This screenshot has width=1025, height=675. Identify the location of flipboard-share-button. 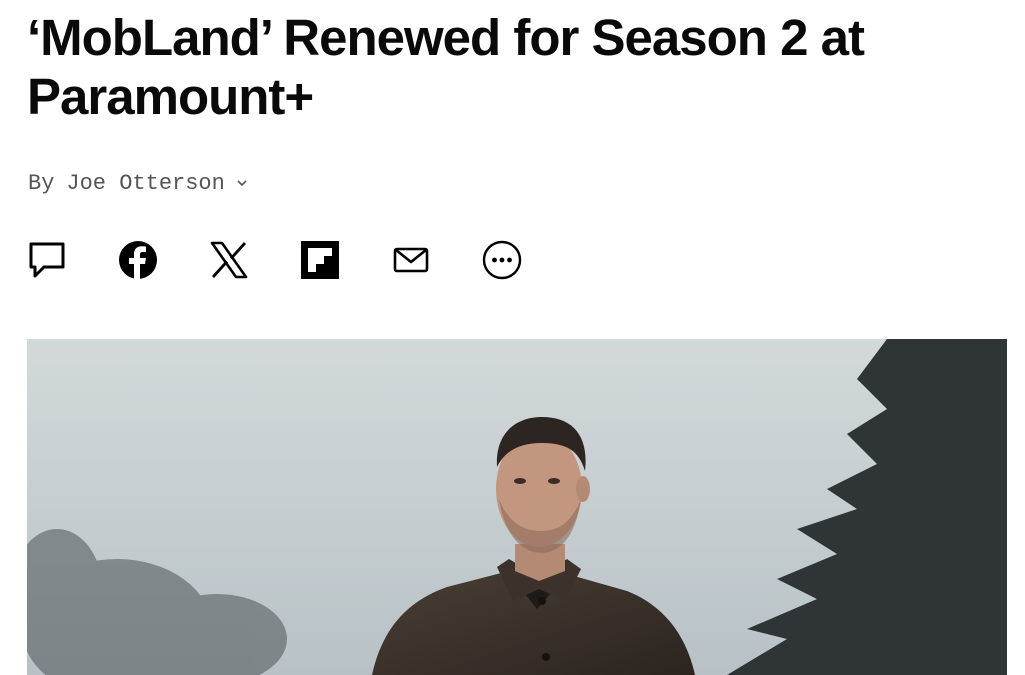
(320, 260).